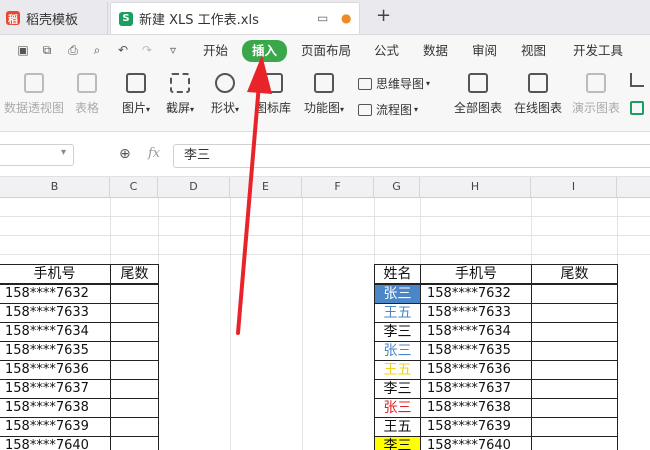  Describe the element at coordinates (173, 50) in the screenshot. I see `customize-chevron-icon: ▿` at that location.